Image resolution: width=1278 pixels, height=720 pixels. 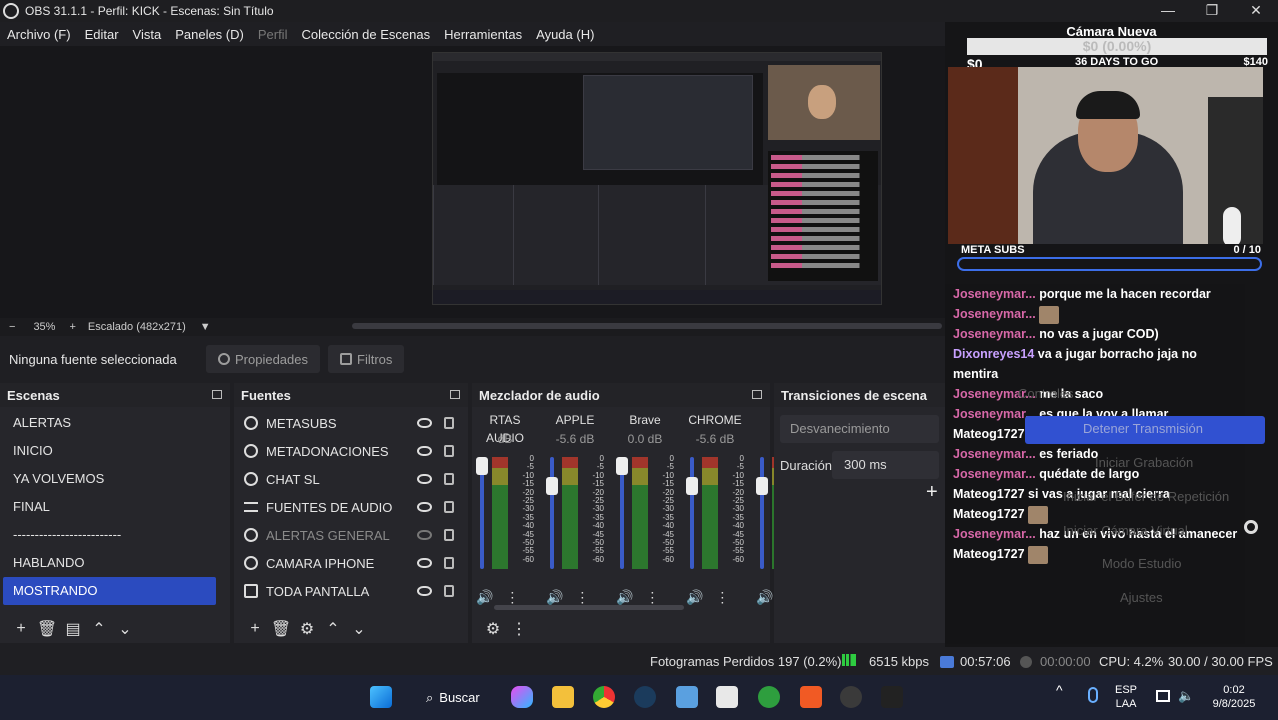 I want to click on properties-button: Propiedades, so click(x=263, y=359).